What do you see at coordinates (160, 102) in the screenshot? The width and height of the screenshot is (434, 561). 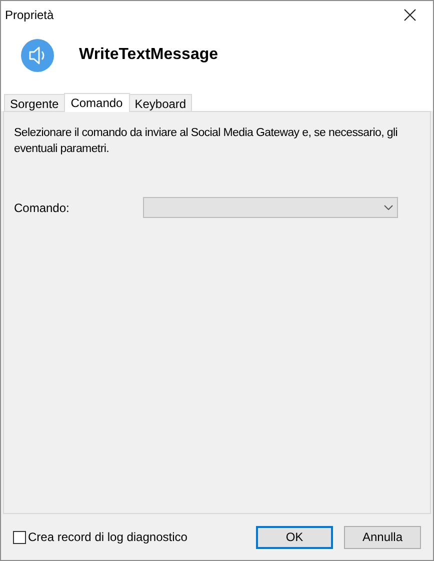 I see `tab: Keyboard` at bounding box center [160, 102].